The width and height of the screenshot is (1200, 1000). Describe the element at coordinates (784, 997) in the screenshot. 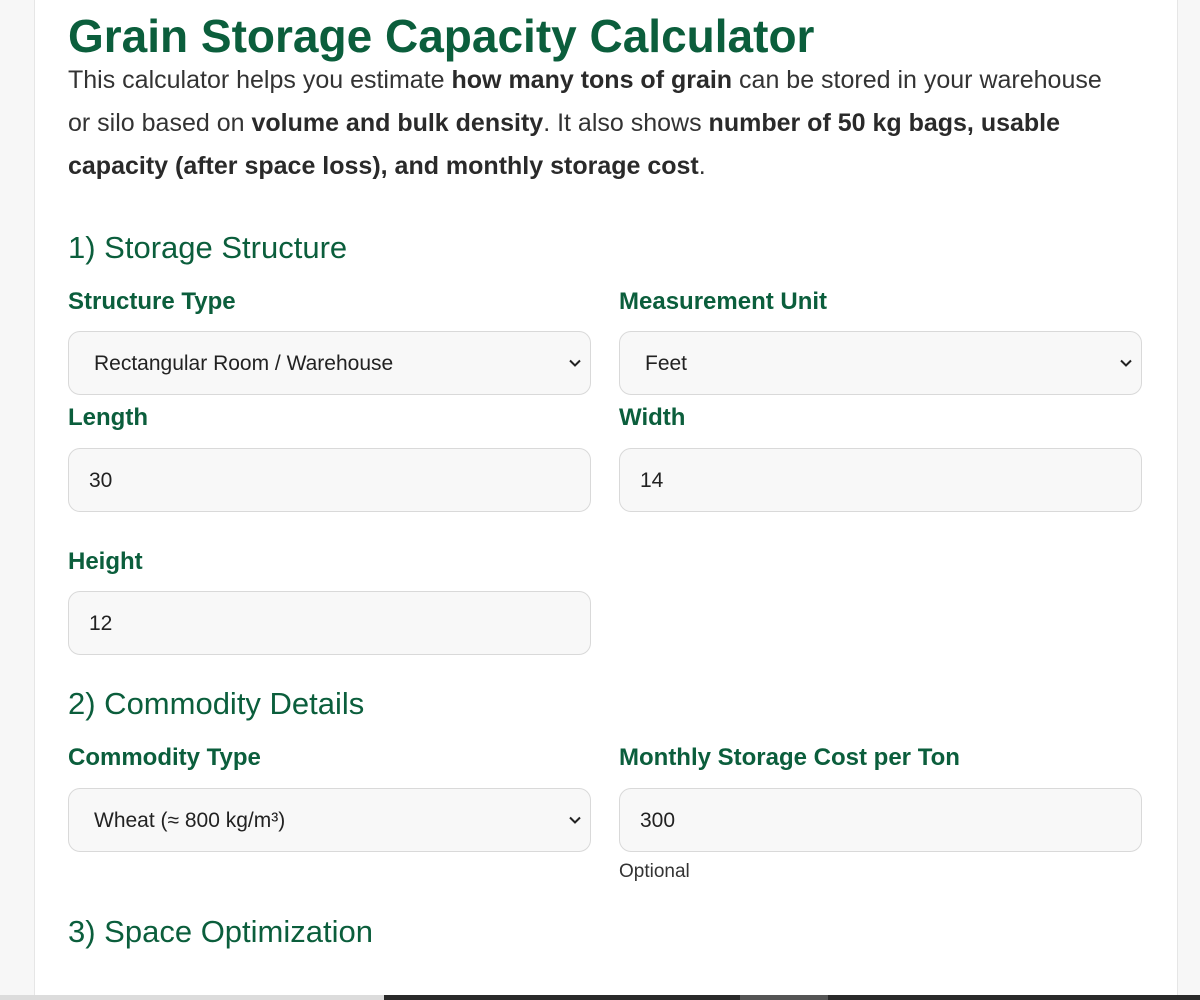

I see `scrollbar-thumb` at that location.